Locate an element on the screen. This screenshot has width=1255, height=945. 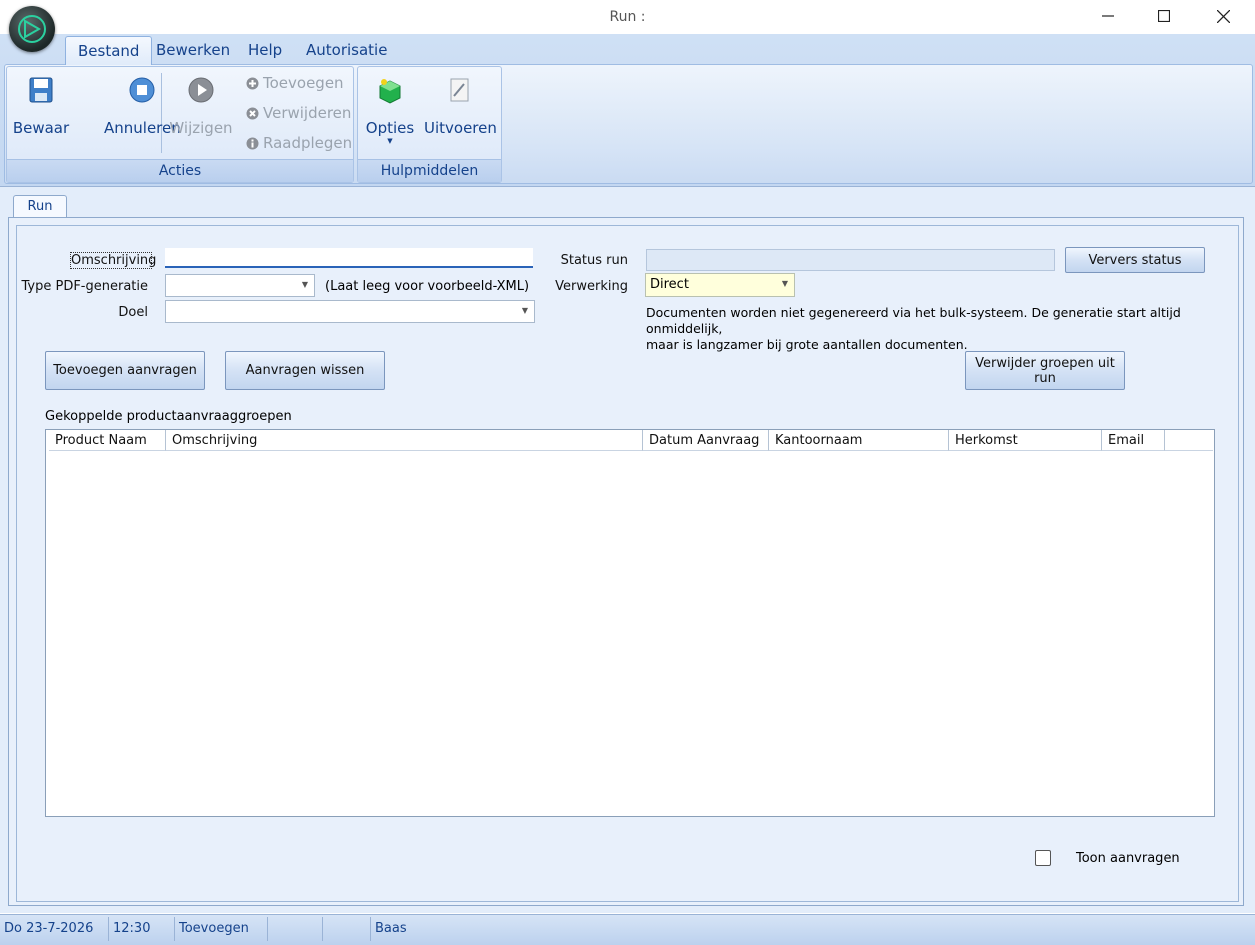
add-icon is located at coordinates (252, 83).